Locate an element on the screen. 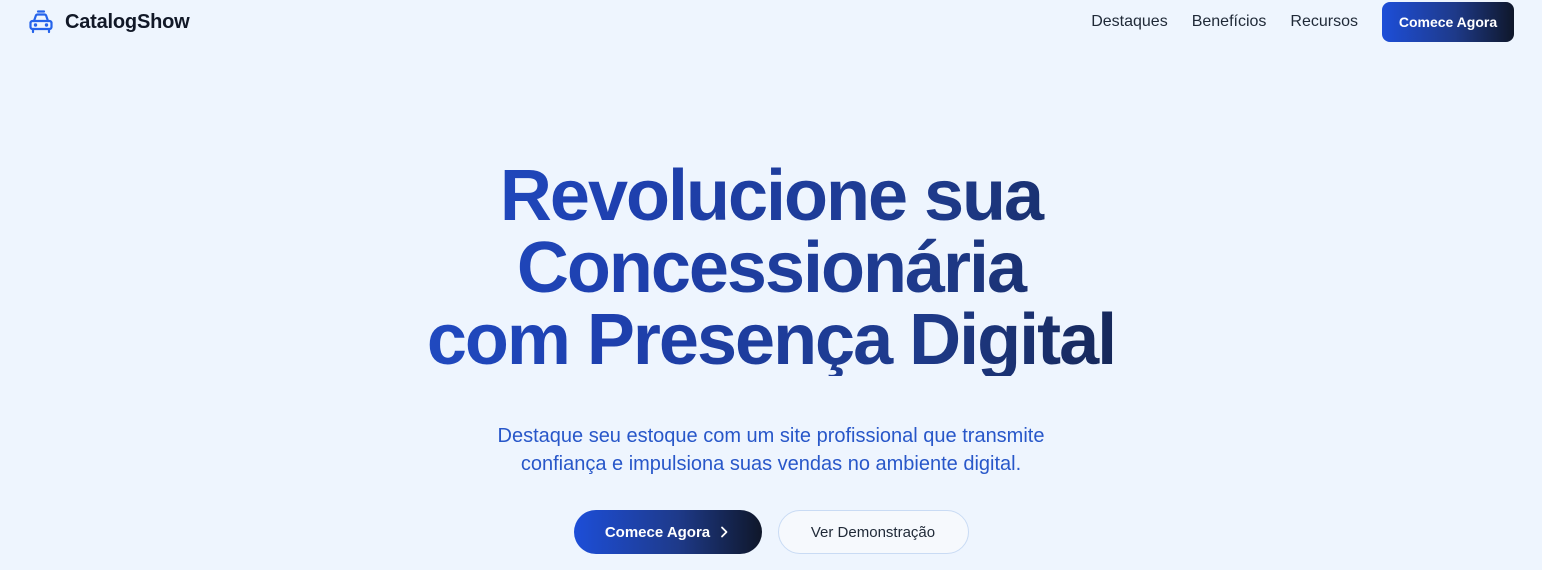 This screenshot has width=1542, height=570. view-demo-button: Ver Demonstração is located at coordinates (873, 532).